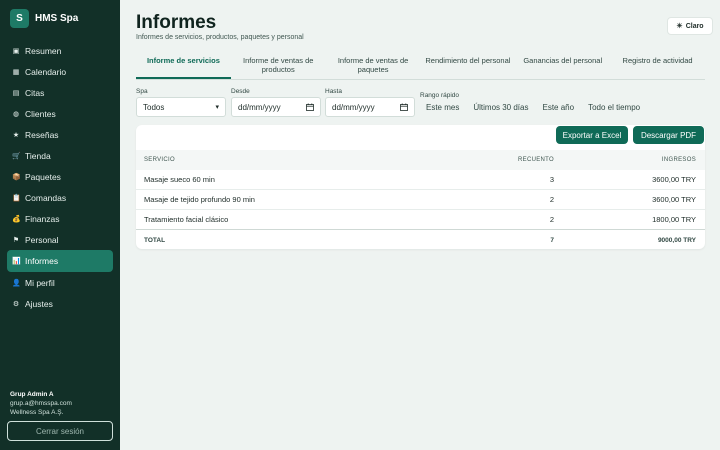  I want to click on spa-select-value: Todos, so click(154, 107).